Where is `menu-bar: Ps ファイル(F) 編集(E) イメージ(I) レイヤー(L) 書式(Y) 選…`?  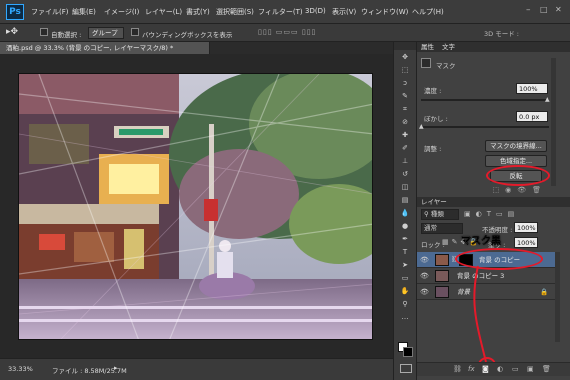 menu-bar: Ps ファイル(F) 編集(E) イメージ(I) レイヤー(L) 書式(Y) 選… is located at coordinates (285, 12).